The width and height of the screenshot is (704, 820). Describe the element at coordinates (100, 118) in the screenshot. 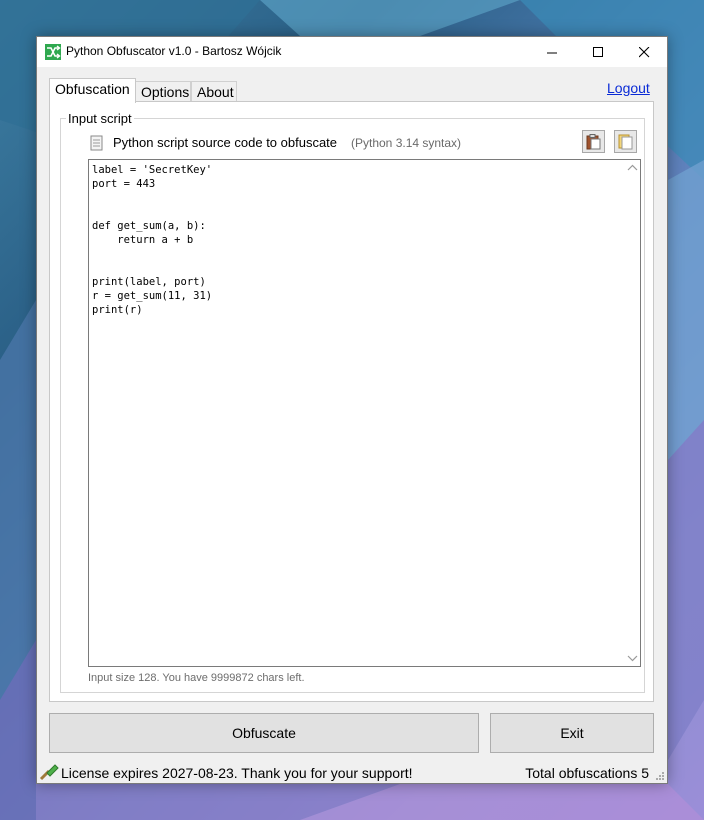

I see `input-script-label: Input script` at that location.